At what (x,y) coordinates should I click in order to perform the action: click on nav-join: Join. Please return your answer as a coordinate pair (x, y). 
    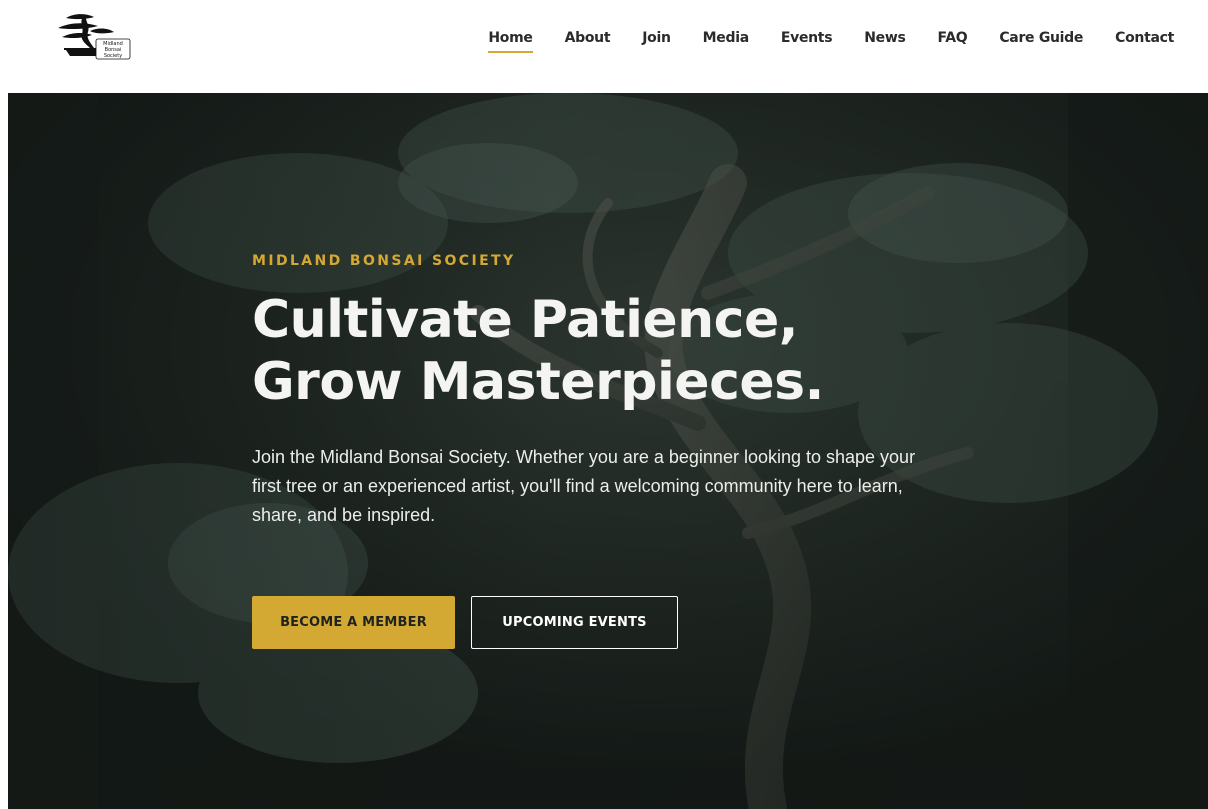
    Looking at the image, I should click on (656, 40).